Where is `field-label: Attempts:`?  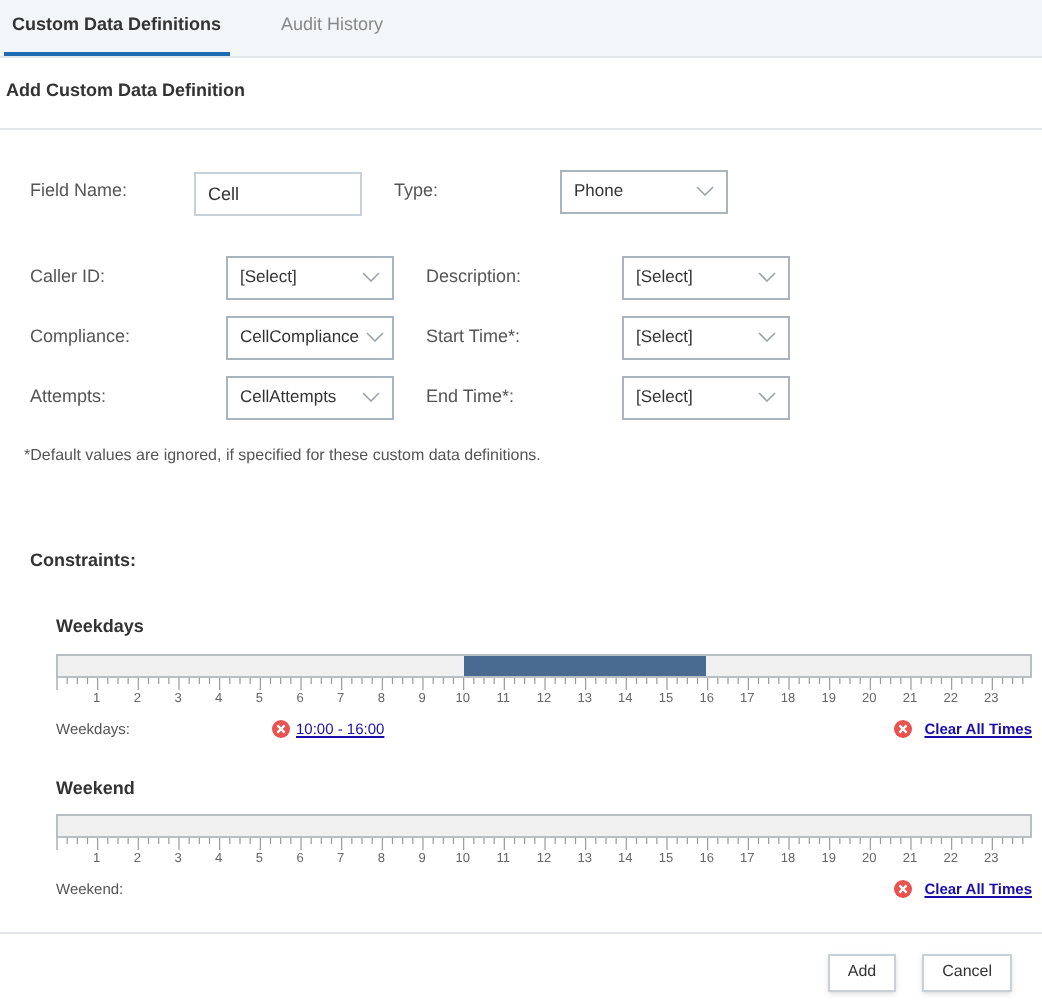
field-label: Attempts: is located at coordinates (69, 396).